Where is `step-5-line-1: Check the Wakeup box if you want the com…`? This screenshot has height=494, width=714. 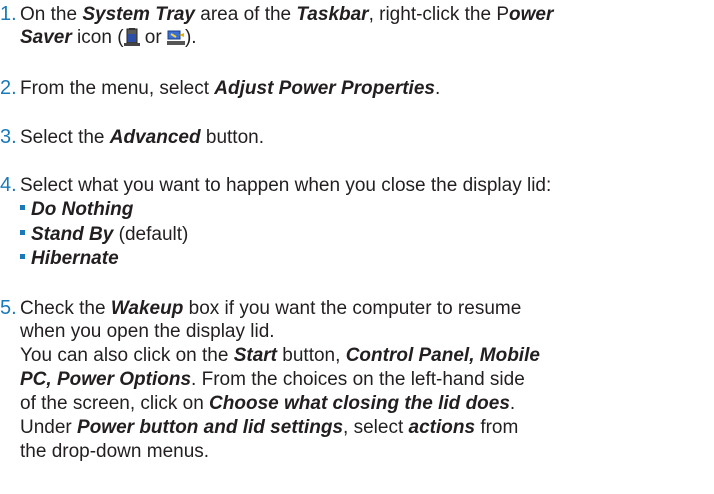 step-5-line-1: Check the Wakeup box if you want the com… is located at coordinates (271, 308).